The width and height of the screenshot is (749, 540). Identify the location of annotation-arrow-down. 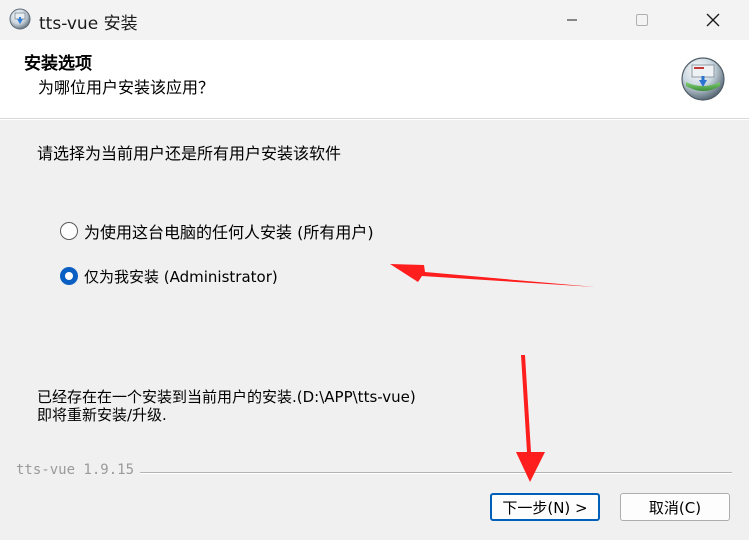
(530, 418).